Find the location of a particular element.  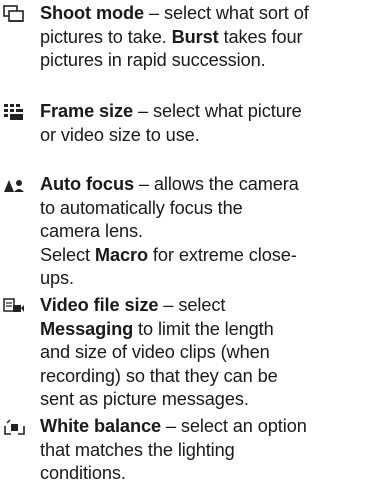

text-run: that matches the lighting is located at coordinates (137, 449).